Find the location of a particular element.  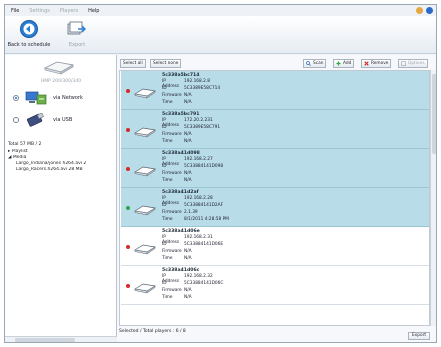

via-network-option: via Network is located at coordinates (63, 98).